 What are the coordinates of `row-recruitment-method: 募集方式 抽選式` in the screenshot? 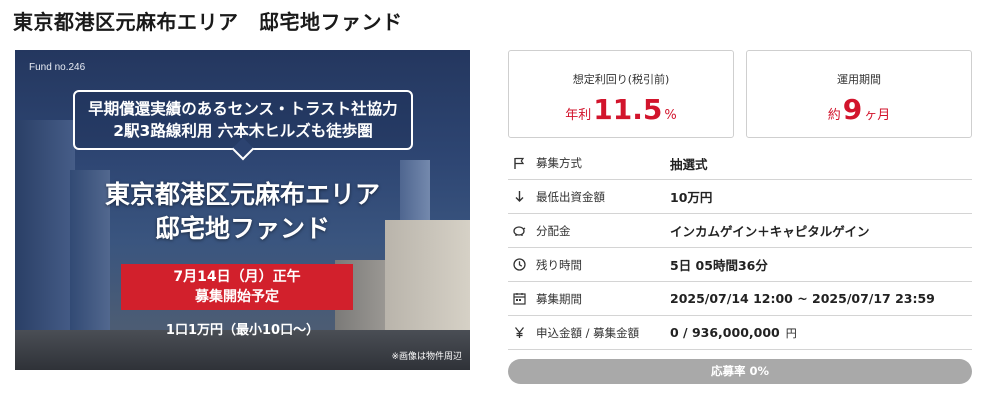 It's located at (740, 163).